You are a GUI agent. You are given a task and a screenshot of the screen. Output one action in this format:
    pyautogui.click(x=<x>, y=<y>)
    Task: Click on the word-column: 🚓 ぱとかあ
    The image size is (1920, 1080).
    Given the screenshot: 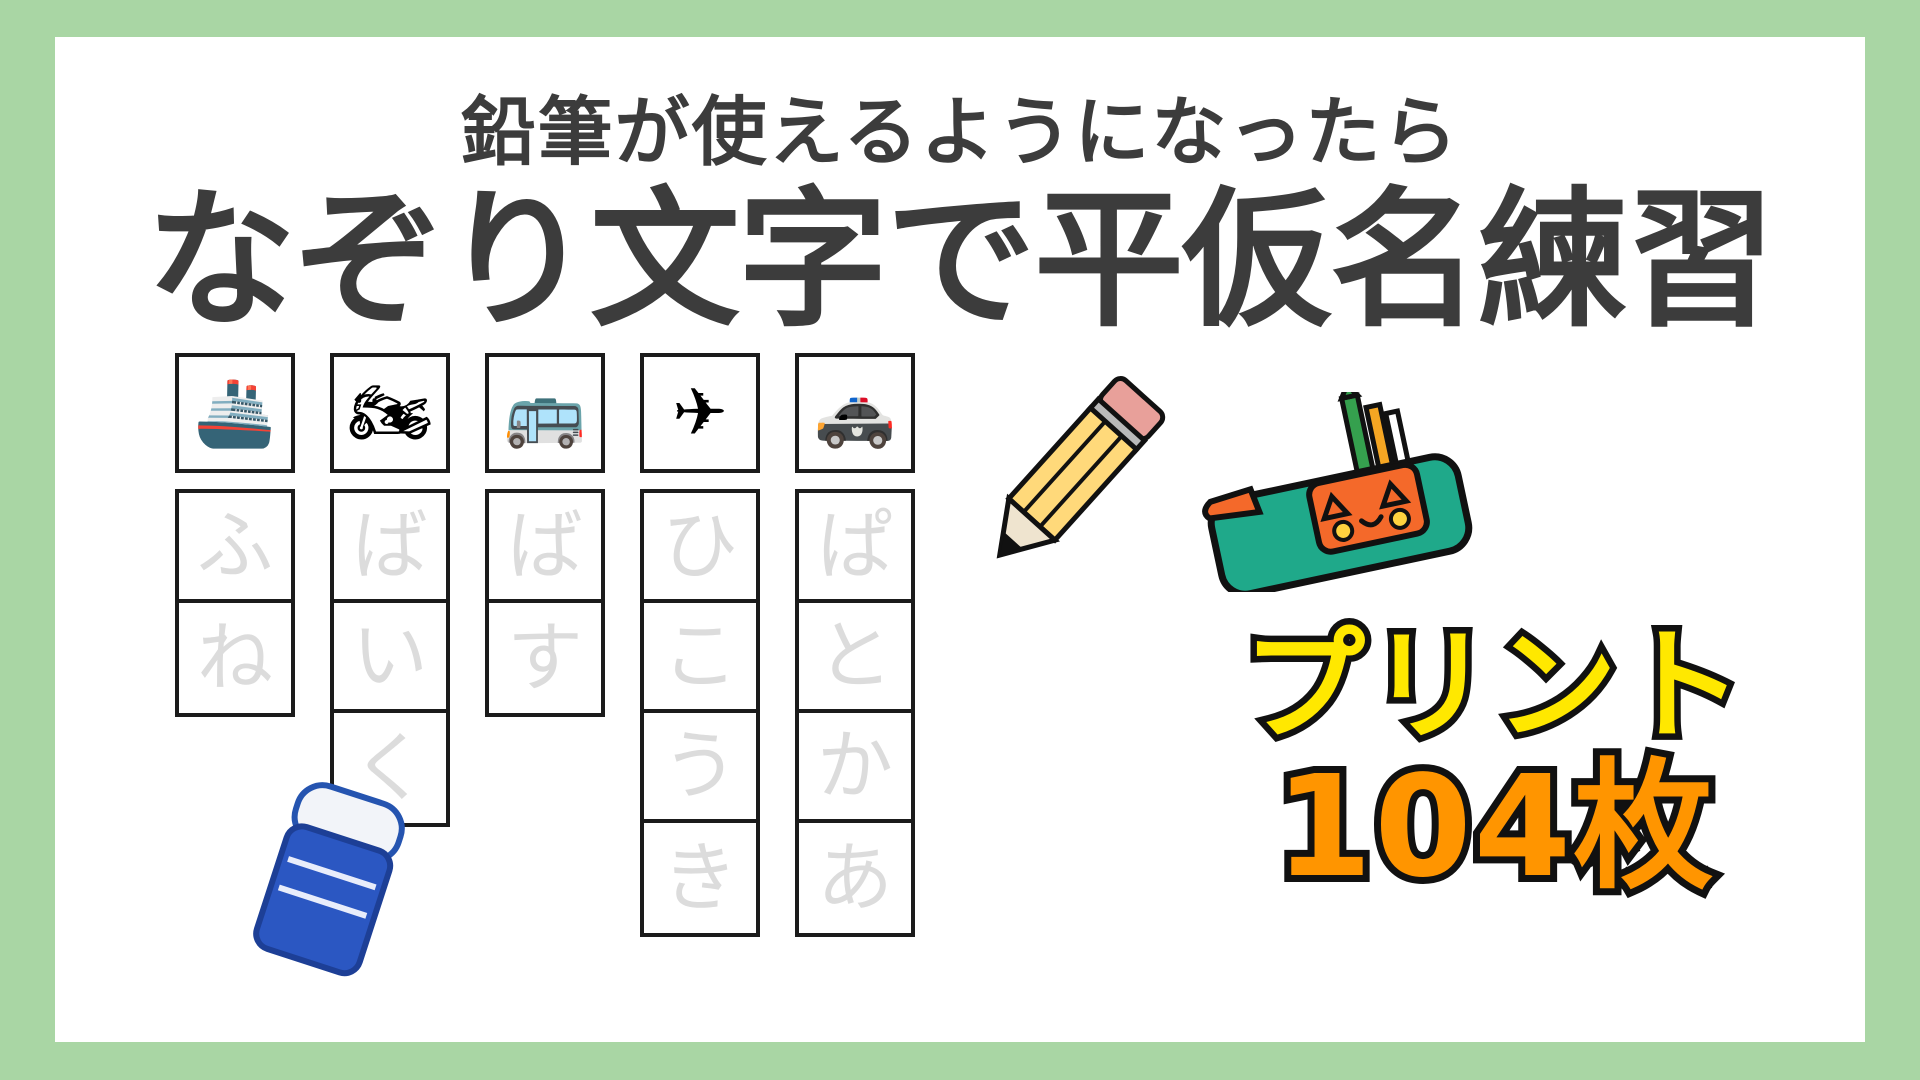 What is the action you would take?
    pyautogui.click(x=855, y=645)
    